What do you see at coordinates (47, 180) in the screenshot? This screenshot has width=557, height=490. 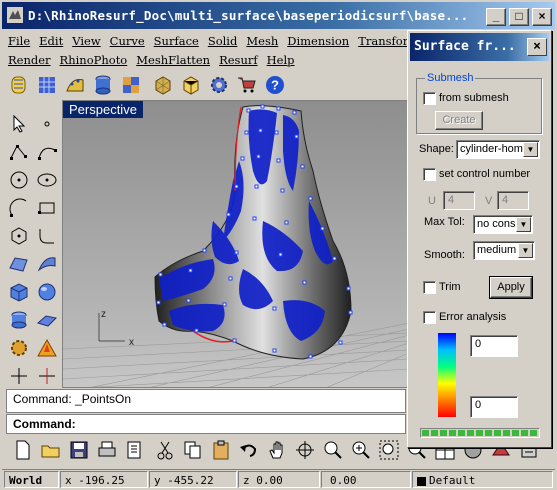 I see `ellipse-icon` at bounding box center [47, 180].